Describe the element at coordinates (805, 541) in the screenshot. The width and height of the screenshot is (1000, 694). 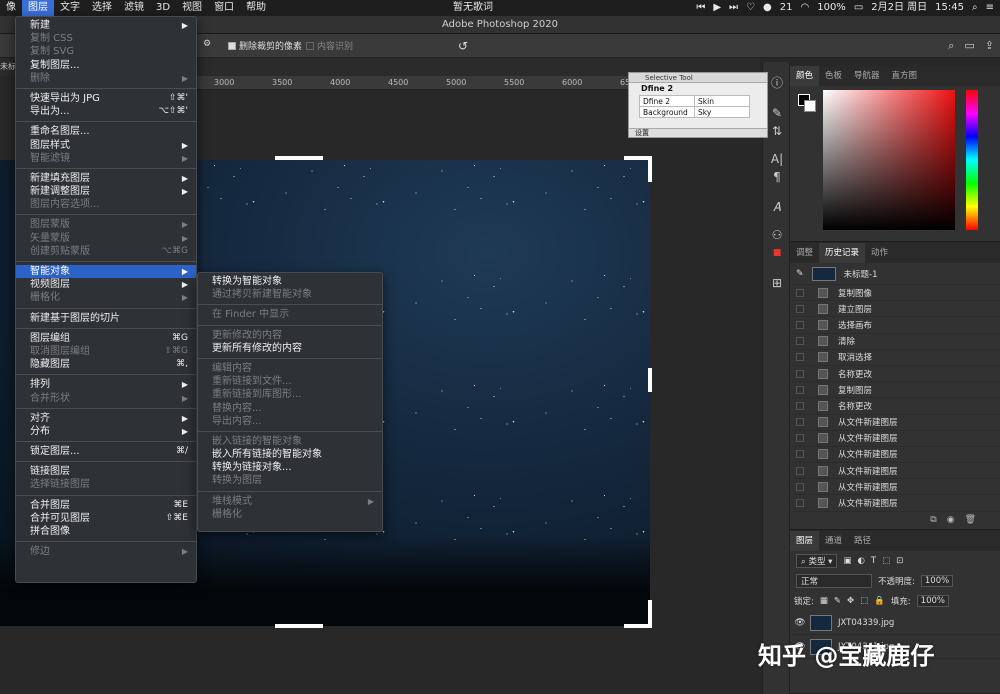
I see `panel-tab: 图层` at that location.